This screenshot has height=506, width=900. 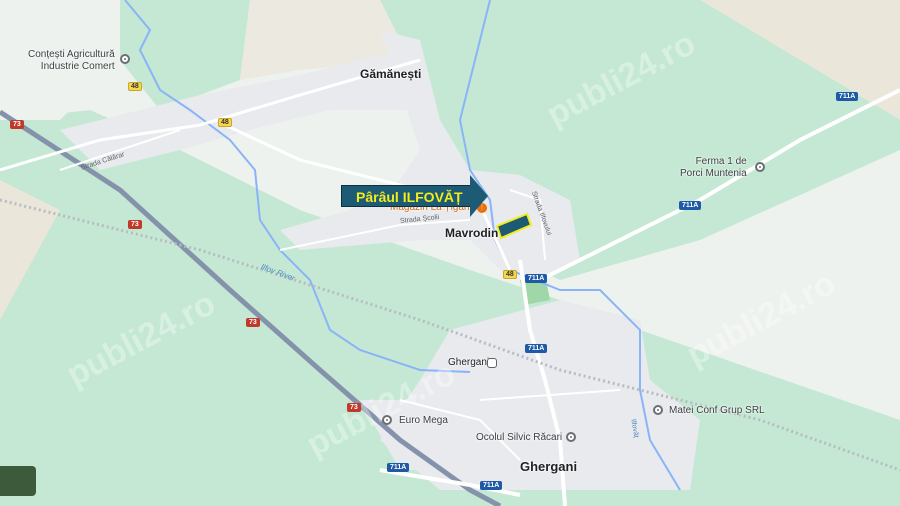 What do you see at coordinates (492, 363) in the screenshot?
I see `train-station-icon` at bounding box center [492, 363].